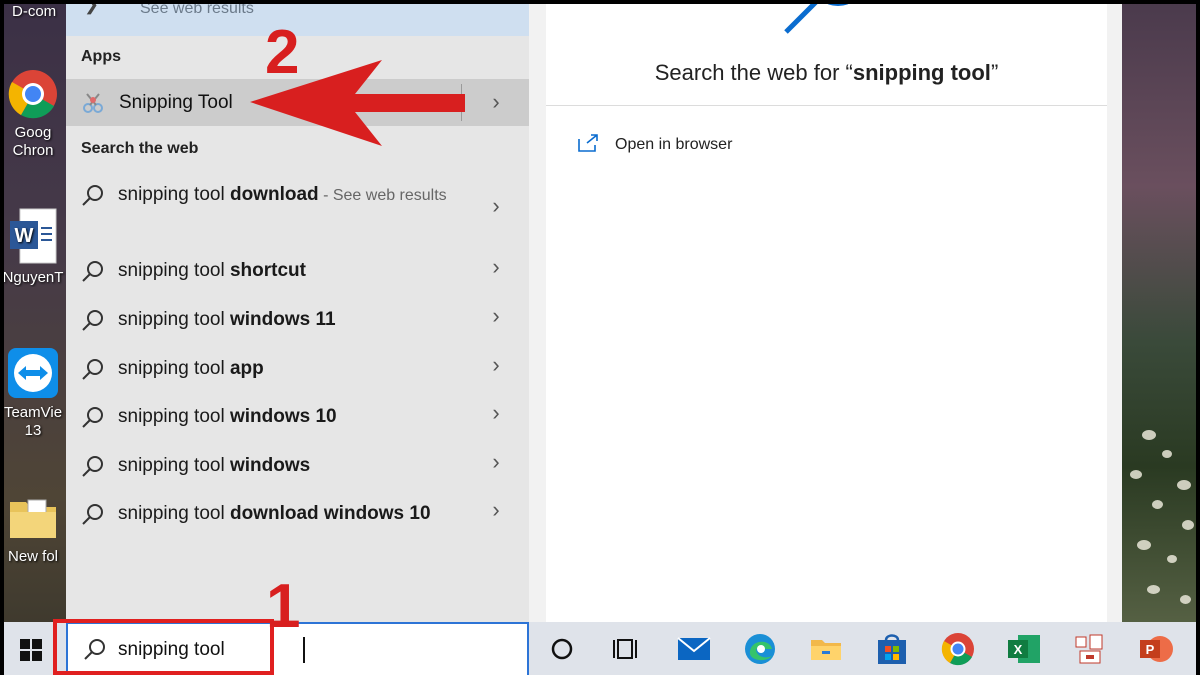  What do you see at coordinates (283, 416) in the screenshot?
I see `suggestion-bold: windows 10` at bounding box center [283, 416].